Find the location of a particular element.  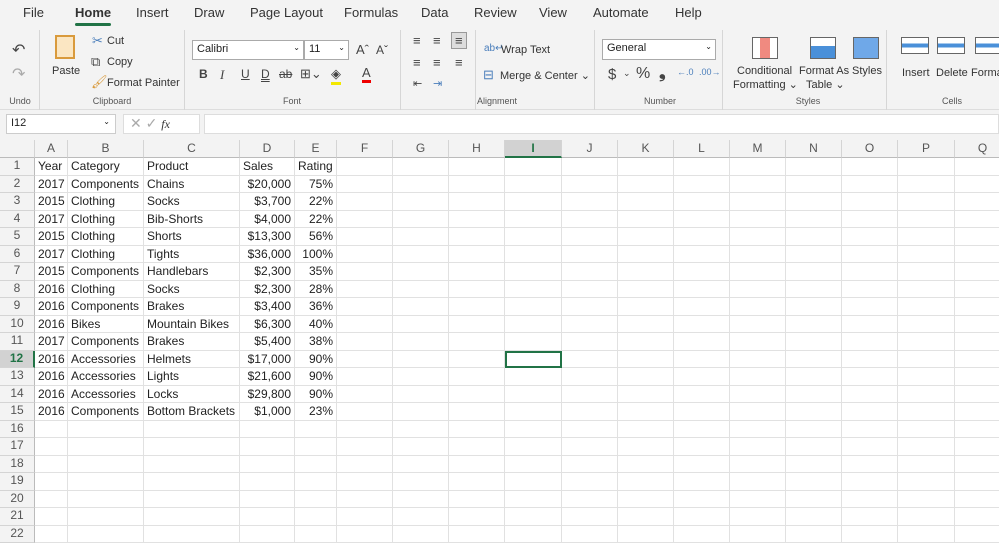

cell-P12 is located at coordinates (926, 360).